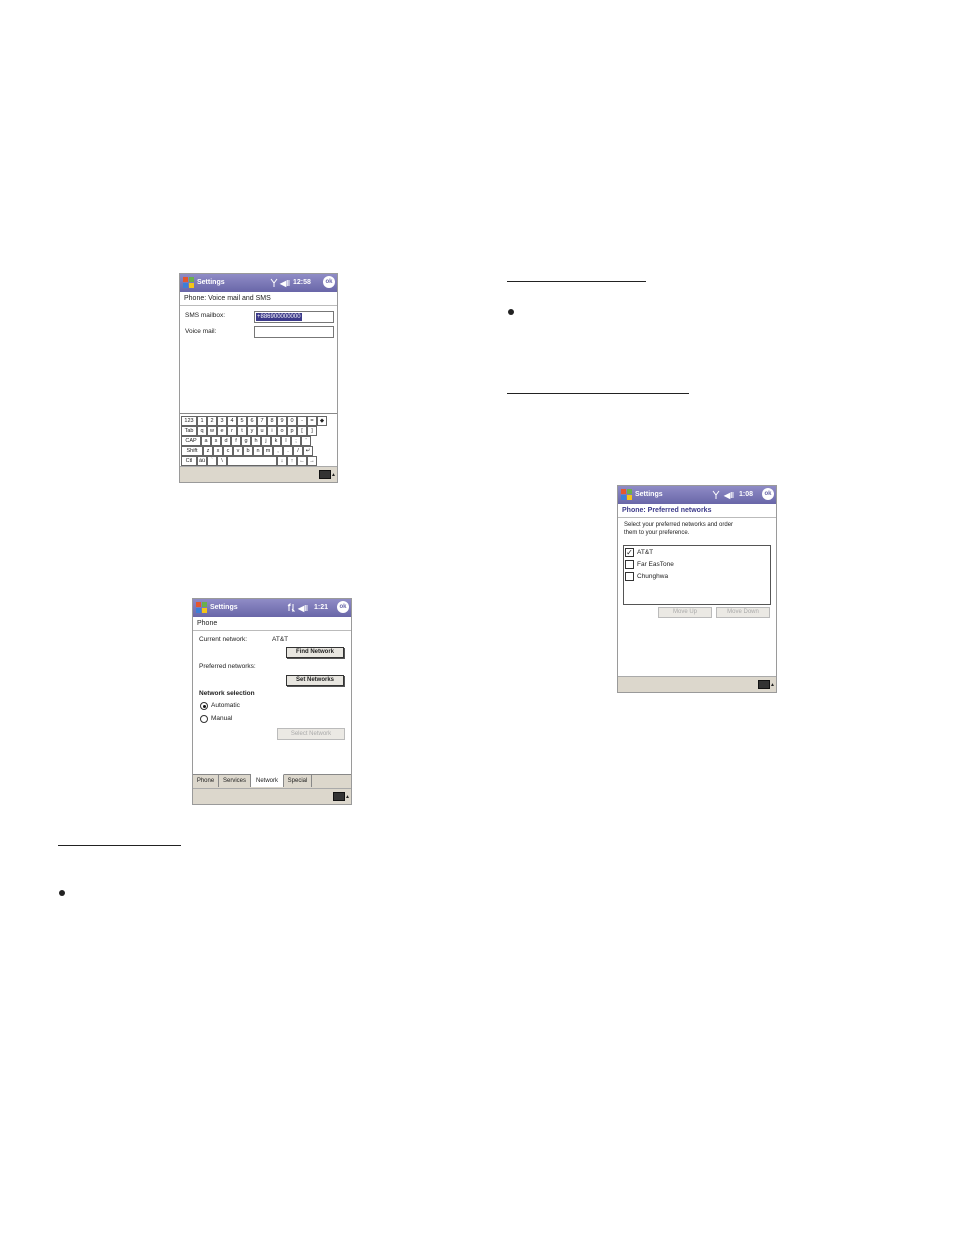 Image resolution: width=954 pixels, height=1235 pixels. What do you see at coordinates (252, 421) in the screenshot?
I see `key: 6` at bounding box center [252, 421].